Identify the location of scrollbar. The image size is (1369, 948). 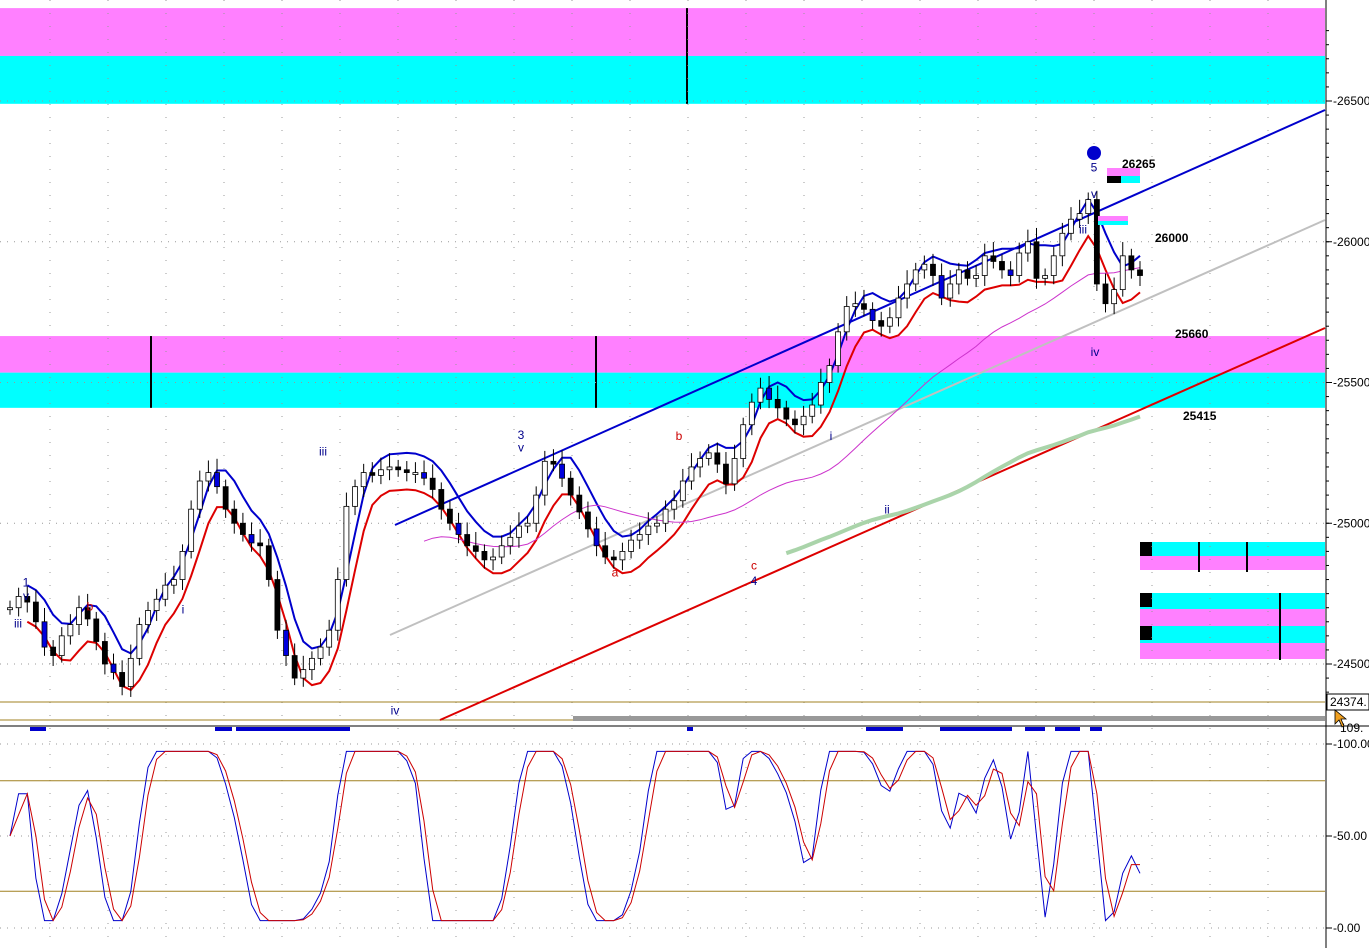
(949, 718).